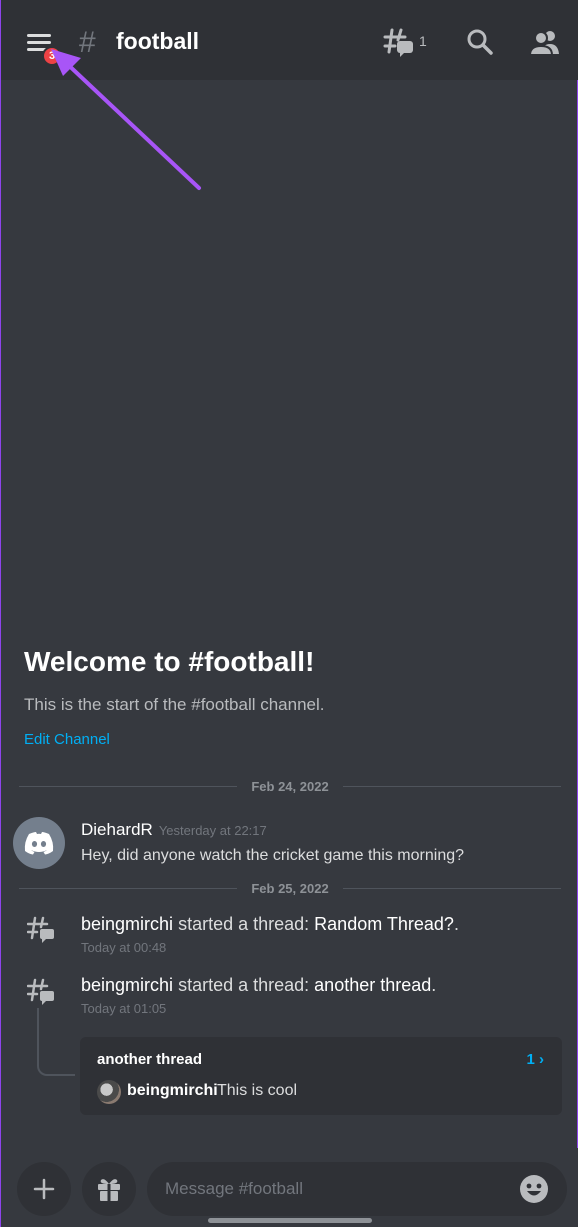 This screenshot has width=578, height=1227. I want to click on members-icon, so click(543, 43).